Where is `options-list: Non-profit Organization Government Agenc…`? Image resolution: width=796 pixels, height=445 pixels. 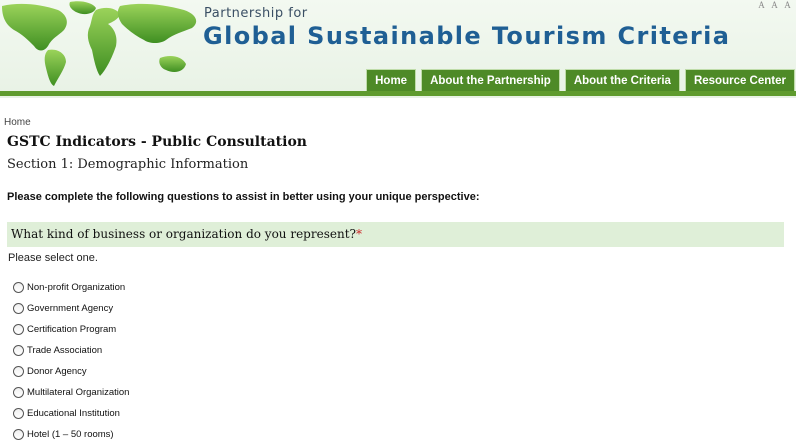
options-list: Non-profit Organization Government Agenc… is located at coordinates (71, 361).